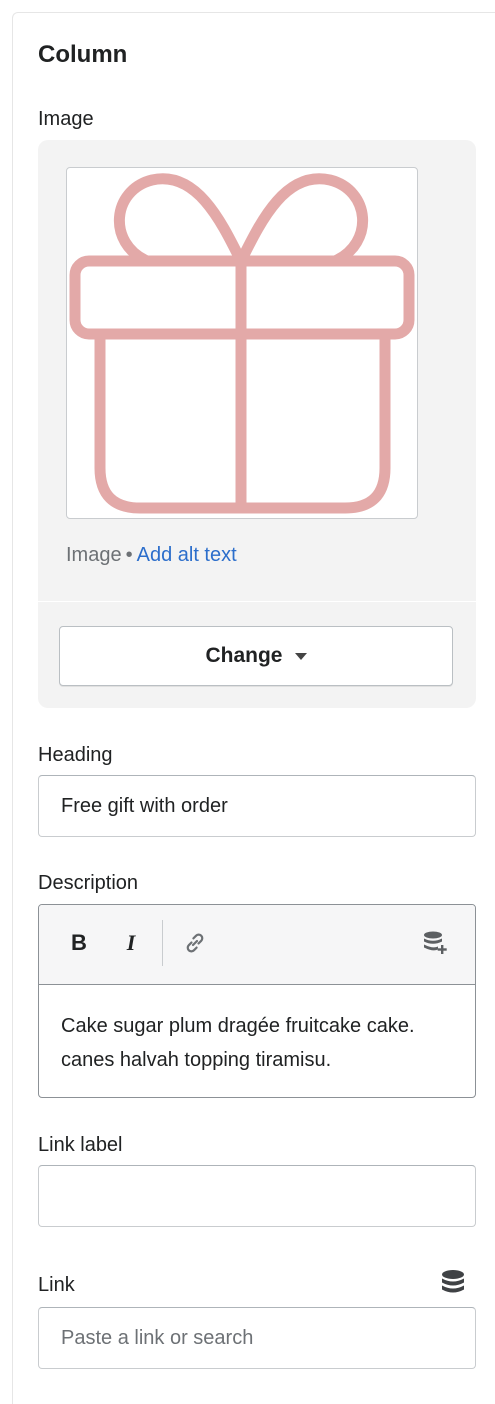 The height and width of the screenshot is (1404, 495). I want to click on heading-label: Heading, so click(75, 755).